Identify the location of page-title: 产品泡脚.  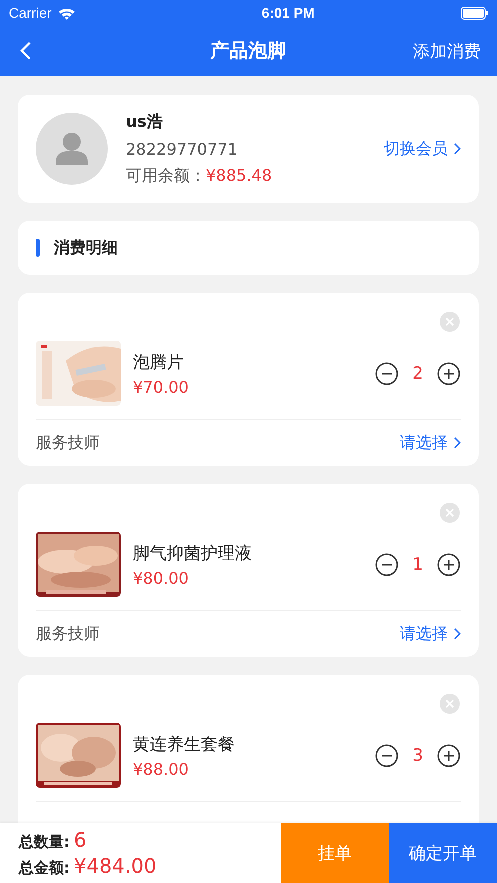
(248, 51).